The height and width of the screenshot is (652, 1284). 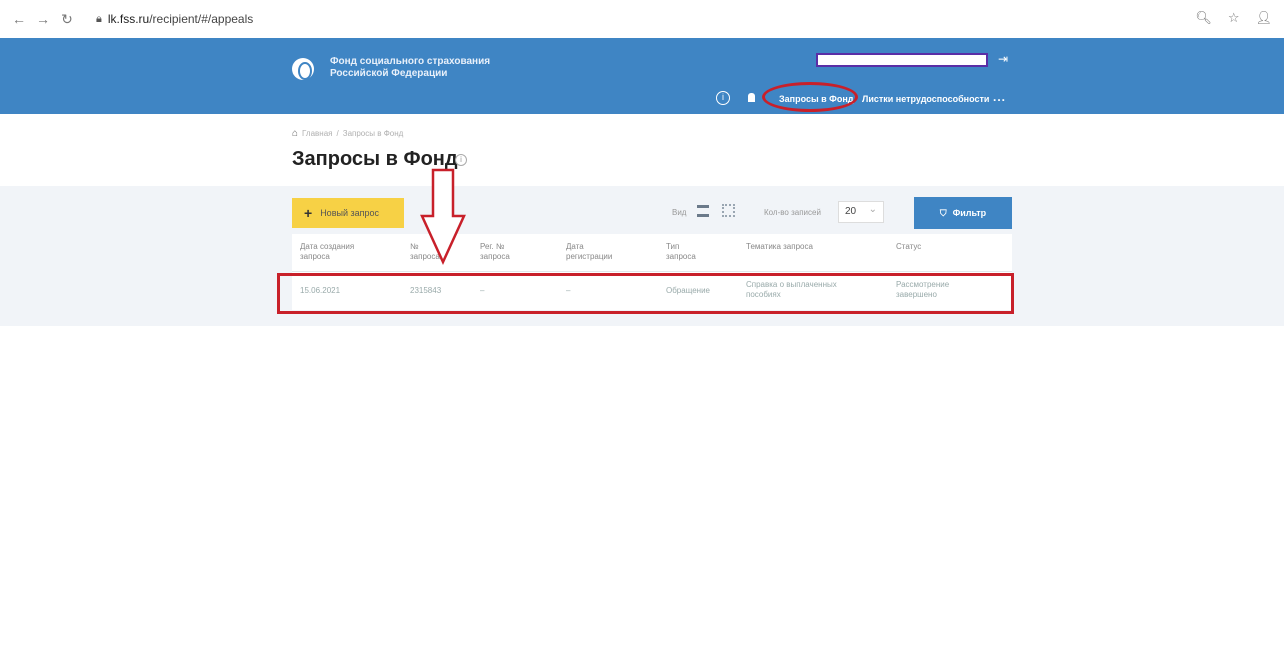 I want to click on filter-label: Фильтр, so click(x=969, y=213).